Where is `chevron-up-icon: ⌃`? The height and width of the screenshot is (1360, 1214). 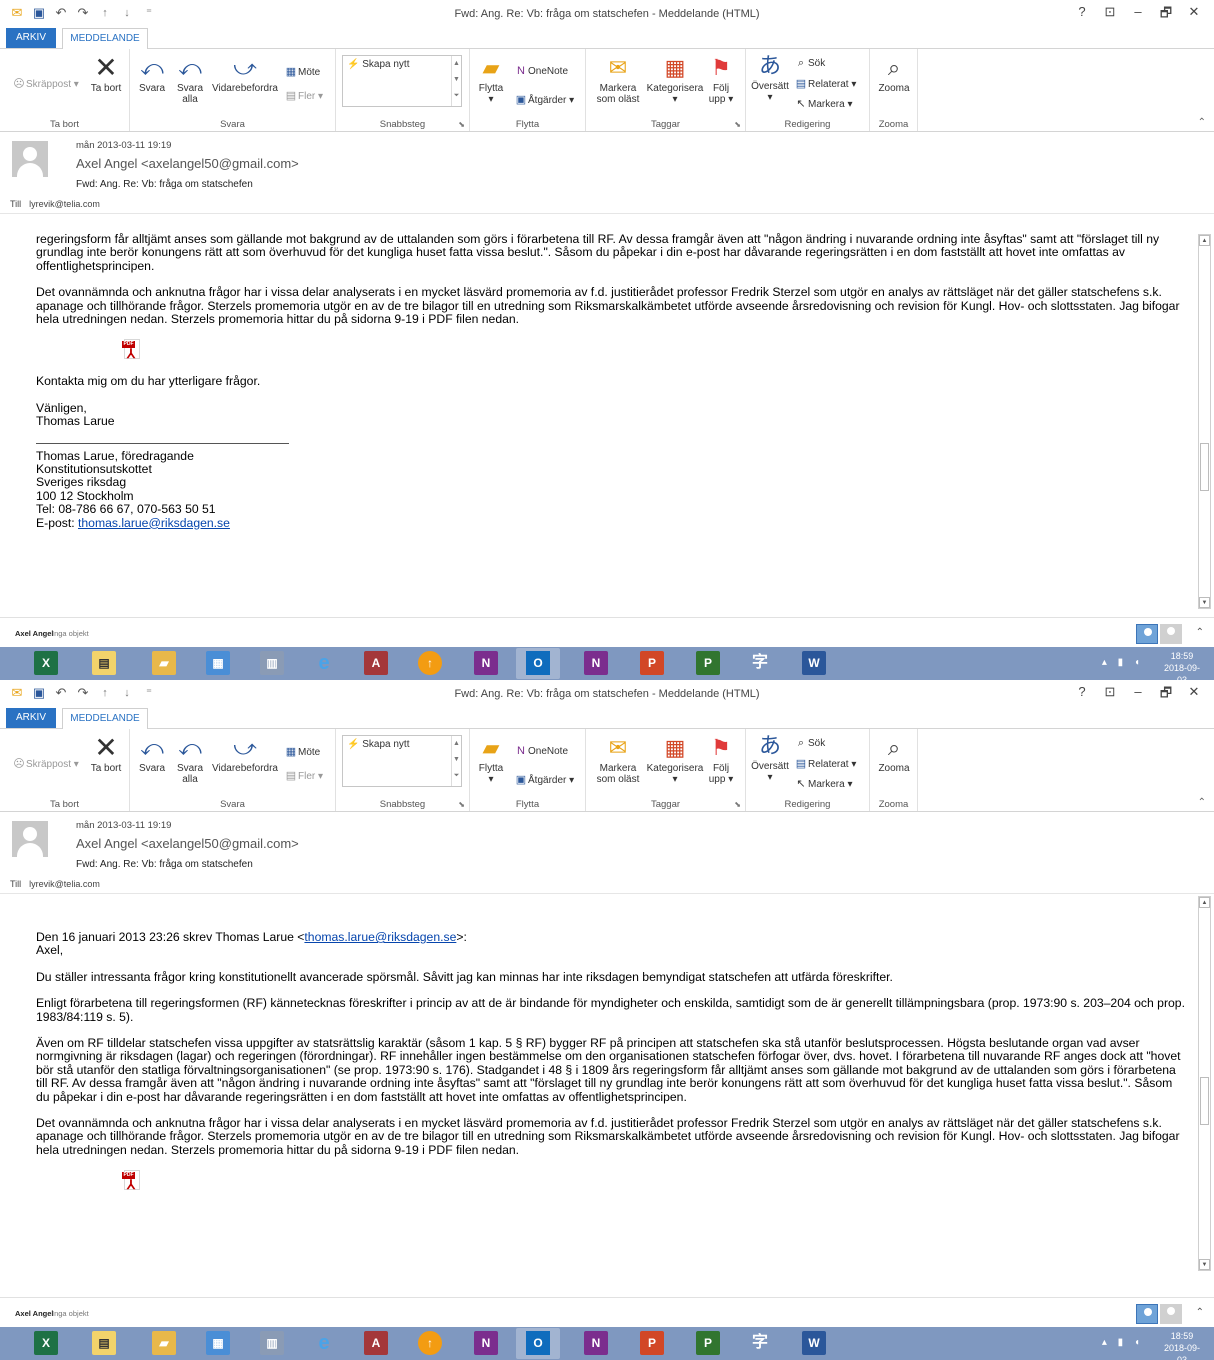
chevron-up-icon: ⌃ is located at coordinates (1200, 632).